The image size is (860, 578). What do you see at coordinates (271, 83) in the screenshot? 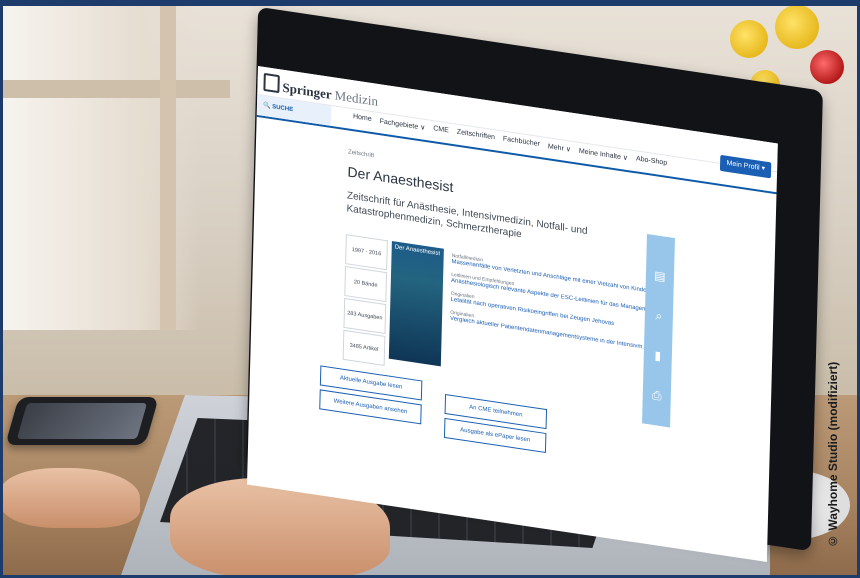
I see `springer-horse-icon` at bounding box center [271, 83].